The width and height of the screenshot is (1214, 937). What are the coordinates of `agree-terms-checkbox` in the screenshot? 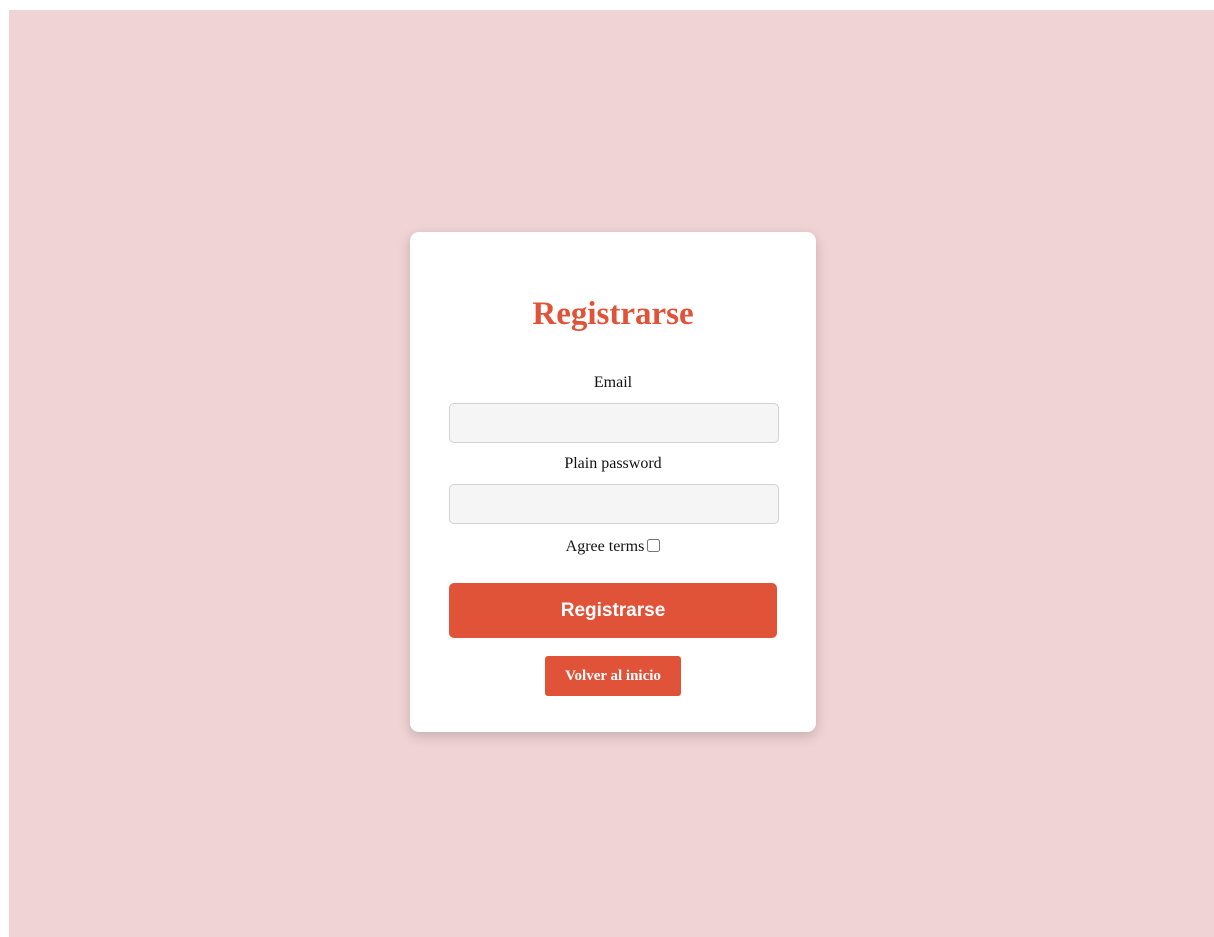 It's located at (654, 545).